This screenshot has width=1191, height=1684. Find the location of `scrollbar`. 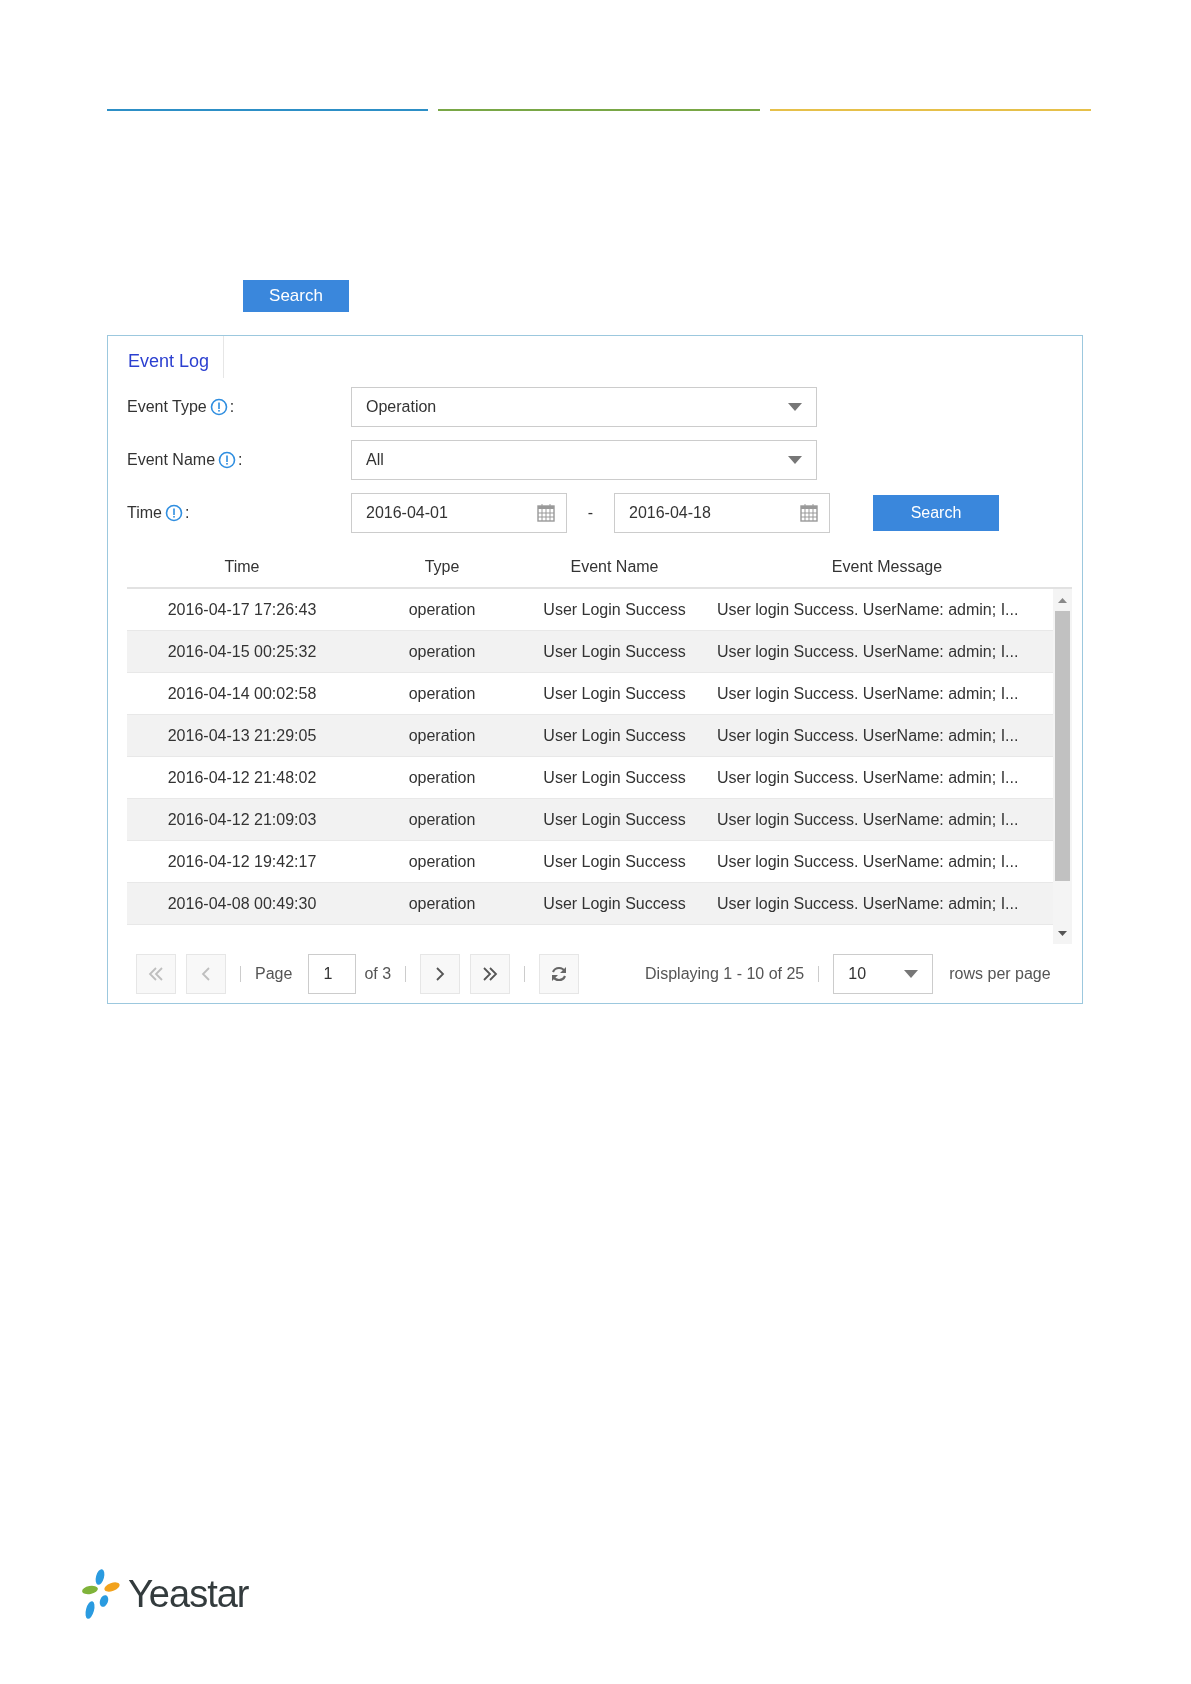

scrollbar is located at coordinates (1062, 766).